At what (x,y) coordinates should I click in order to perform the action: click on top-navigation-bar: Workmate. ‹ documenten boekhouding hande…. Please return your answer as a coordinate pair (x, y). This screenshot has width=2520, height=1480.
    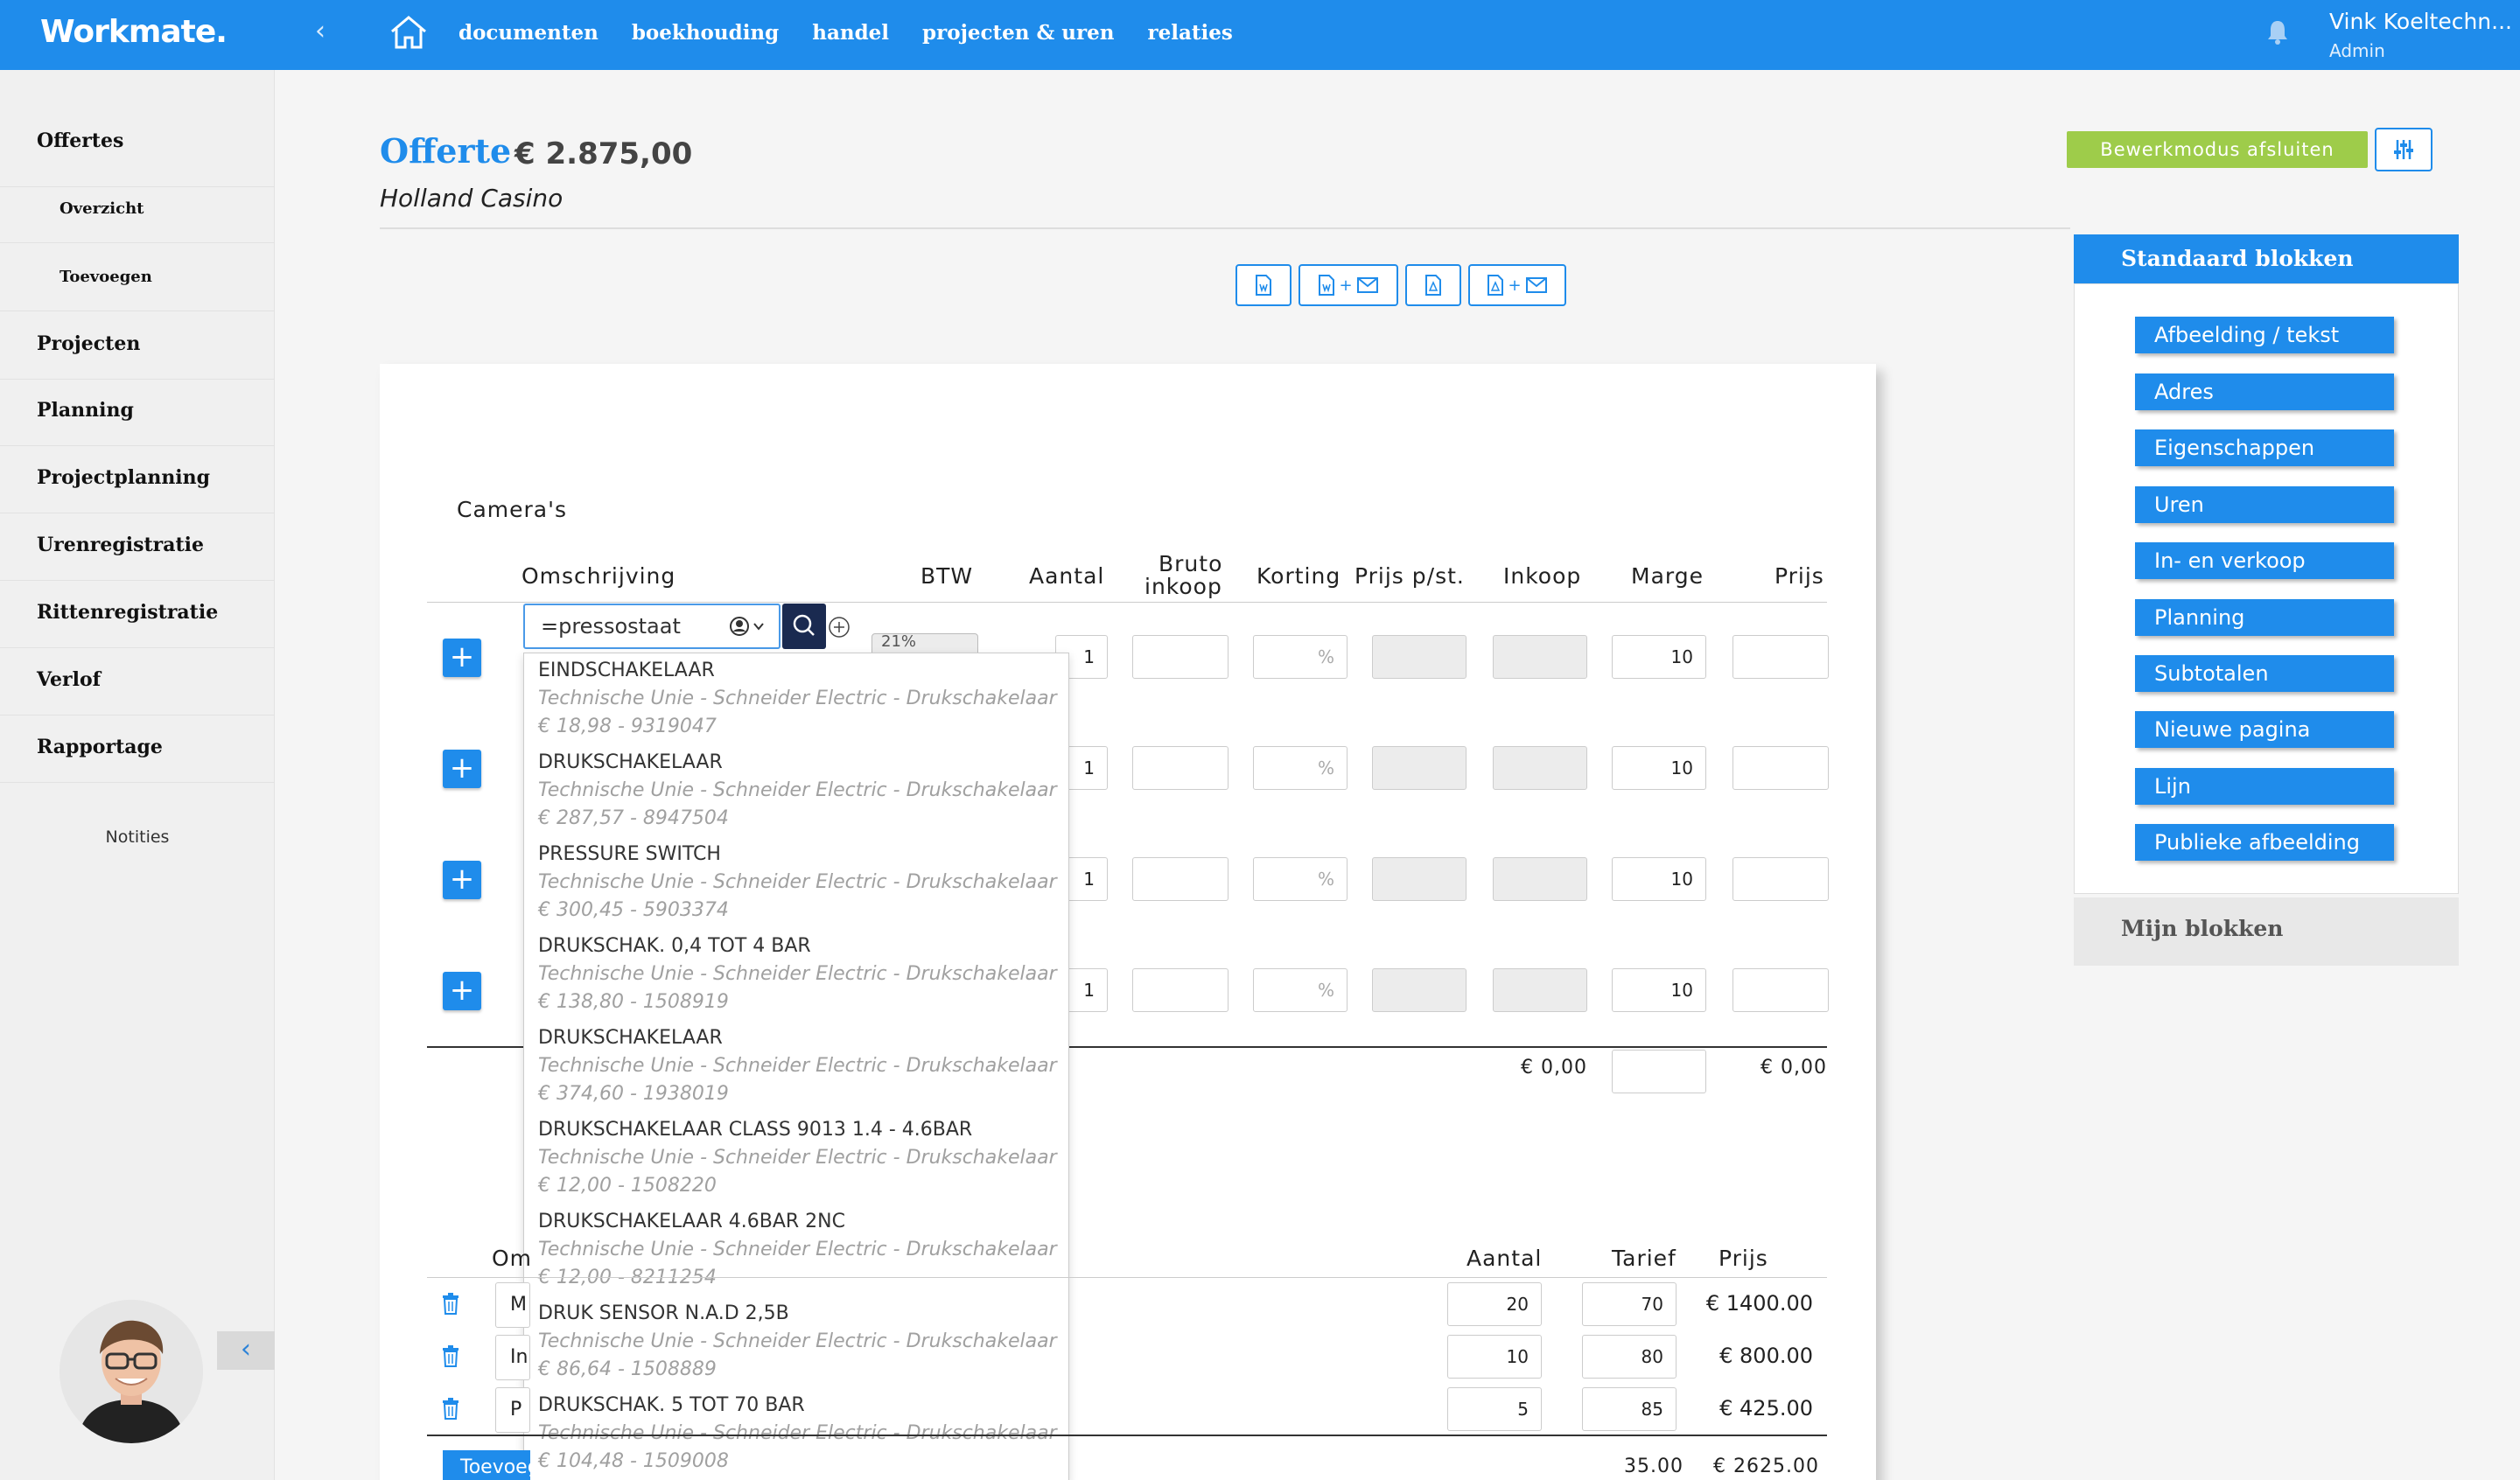
    Looking at the image, I should click on (1260, 35).